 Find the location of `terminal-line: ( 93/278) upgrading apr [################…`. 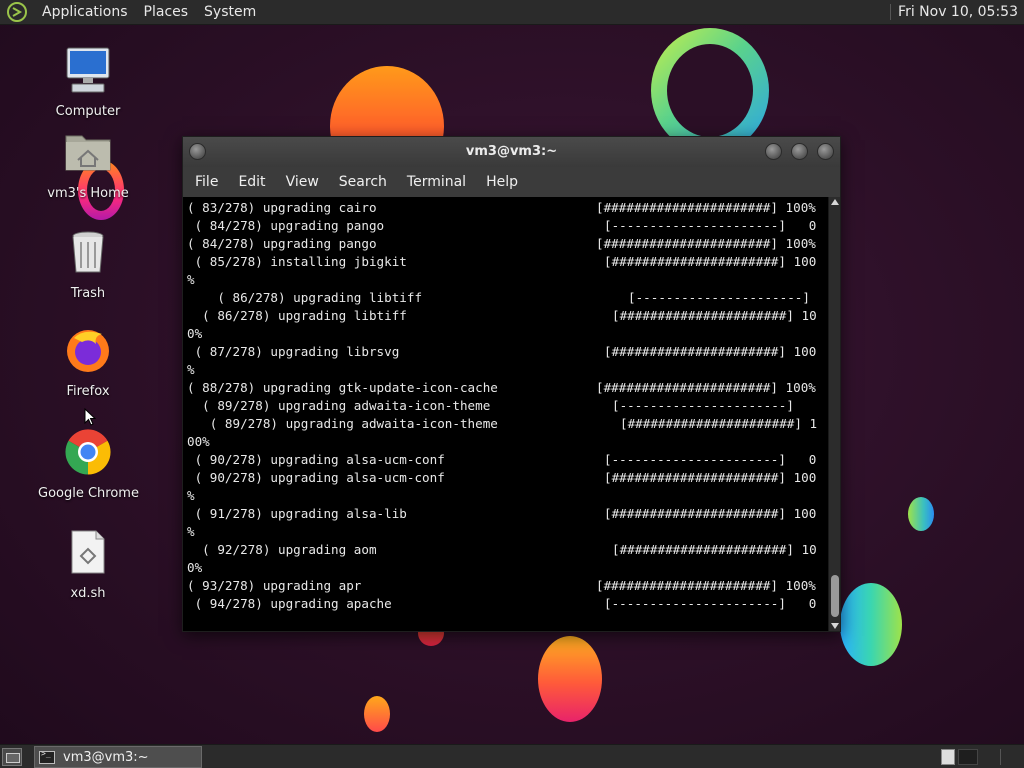

terminal-line: ( 93/278) upgrading apr [################… is located at coordinates (508, 586).